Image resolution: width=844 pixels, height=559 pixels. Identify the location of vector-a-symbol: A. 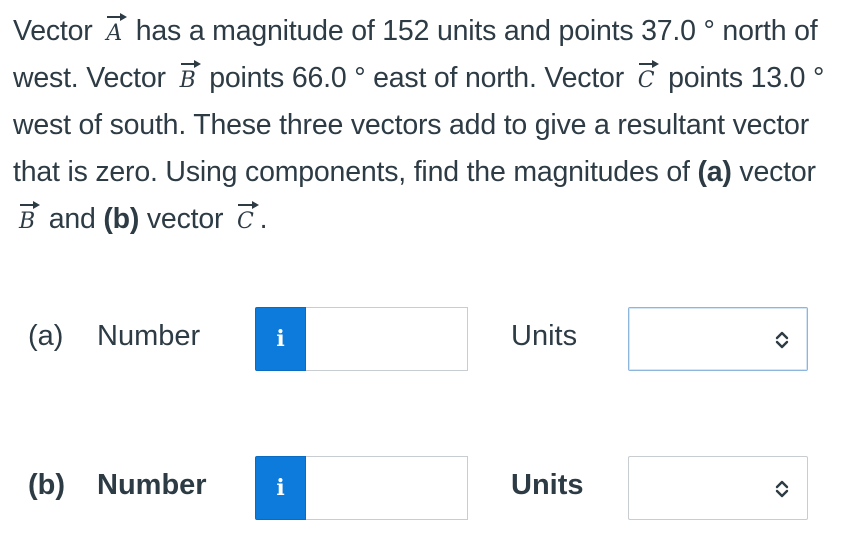
(116, 29).